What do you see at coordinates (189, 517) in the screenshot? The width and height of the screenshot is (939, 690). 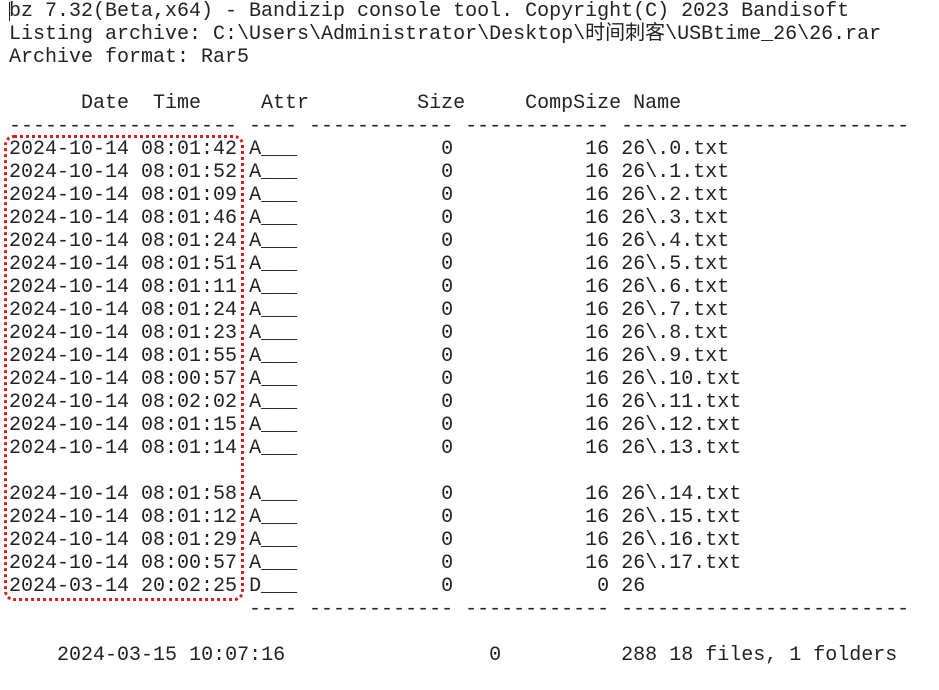 I see `row-time: 08:01:12` at bounding box center [189, 517].